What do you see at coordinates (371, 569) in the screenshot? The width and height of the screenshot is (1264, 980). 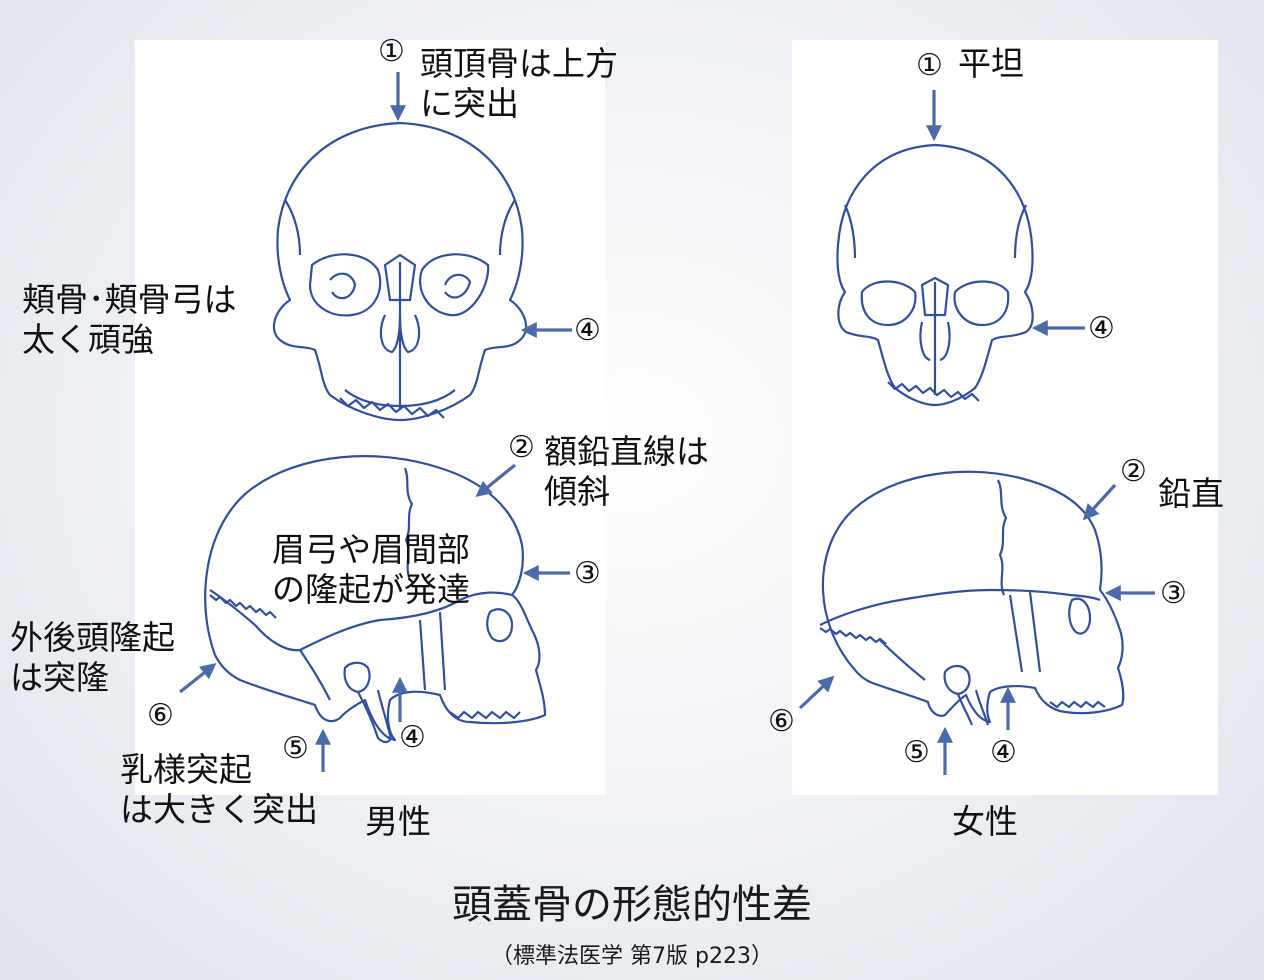 I see `male-brow-label: 眉弓や眉間部 の隆起が発達` at bounding box center [371, 569].